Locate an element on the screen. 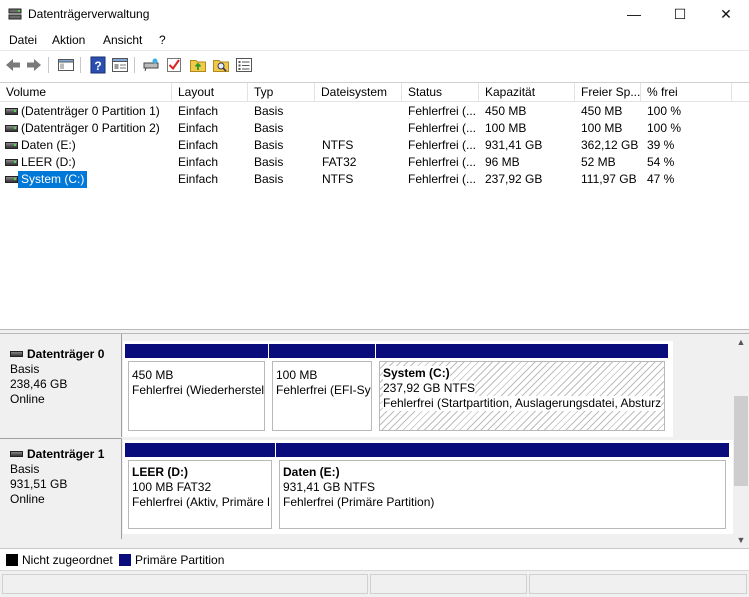  disk-1-label: Datenträger 1 Basis 931,51 GB Online is located at coordinates (61, 488).